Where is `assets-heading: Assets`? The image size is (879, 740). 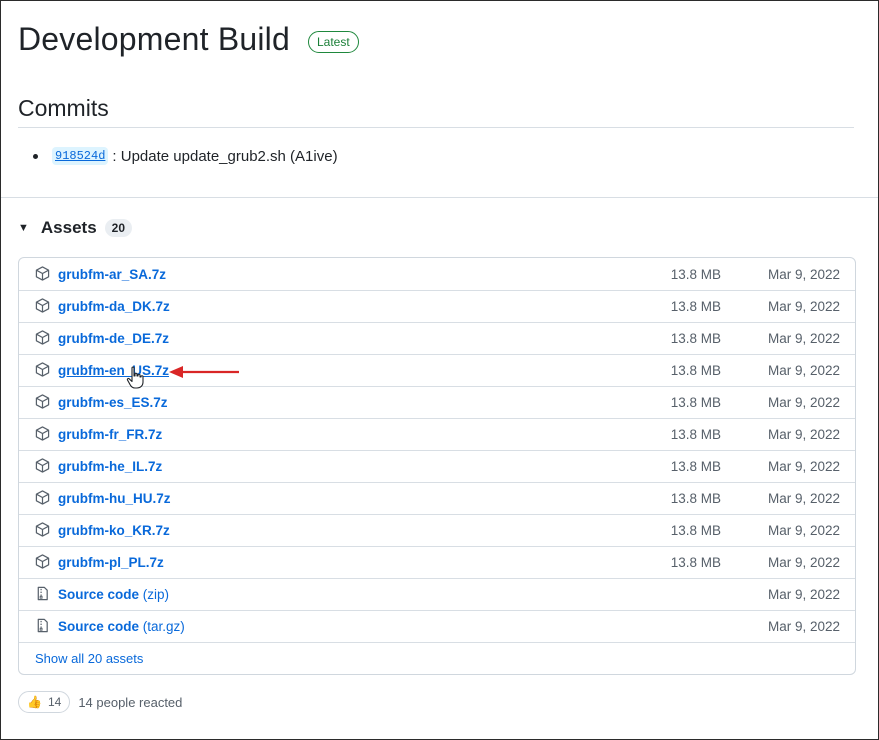
assets-heading: Assets is located at coordinates (68, 227).